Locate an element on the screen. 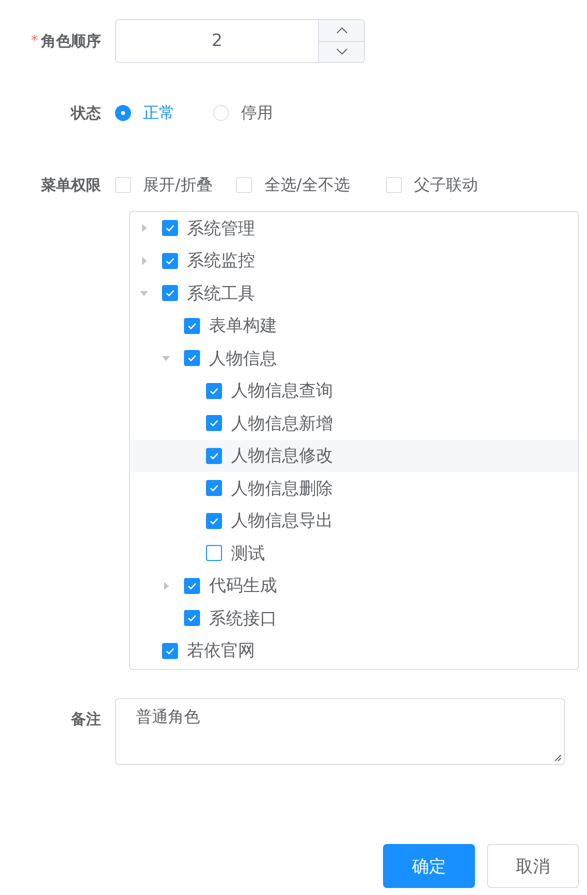  tree-node-label: 系统接口 is located at coordinates (243, 619).